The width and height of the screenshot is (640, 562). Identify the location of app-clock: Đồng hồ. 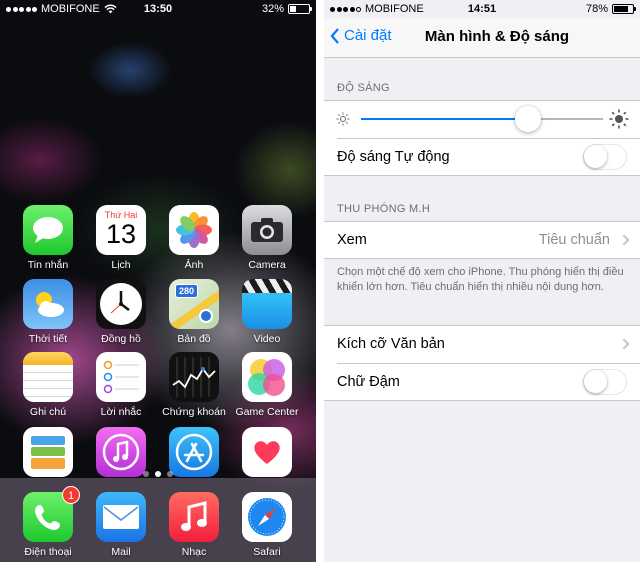
(121, 312).